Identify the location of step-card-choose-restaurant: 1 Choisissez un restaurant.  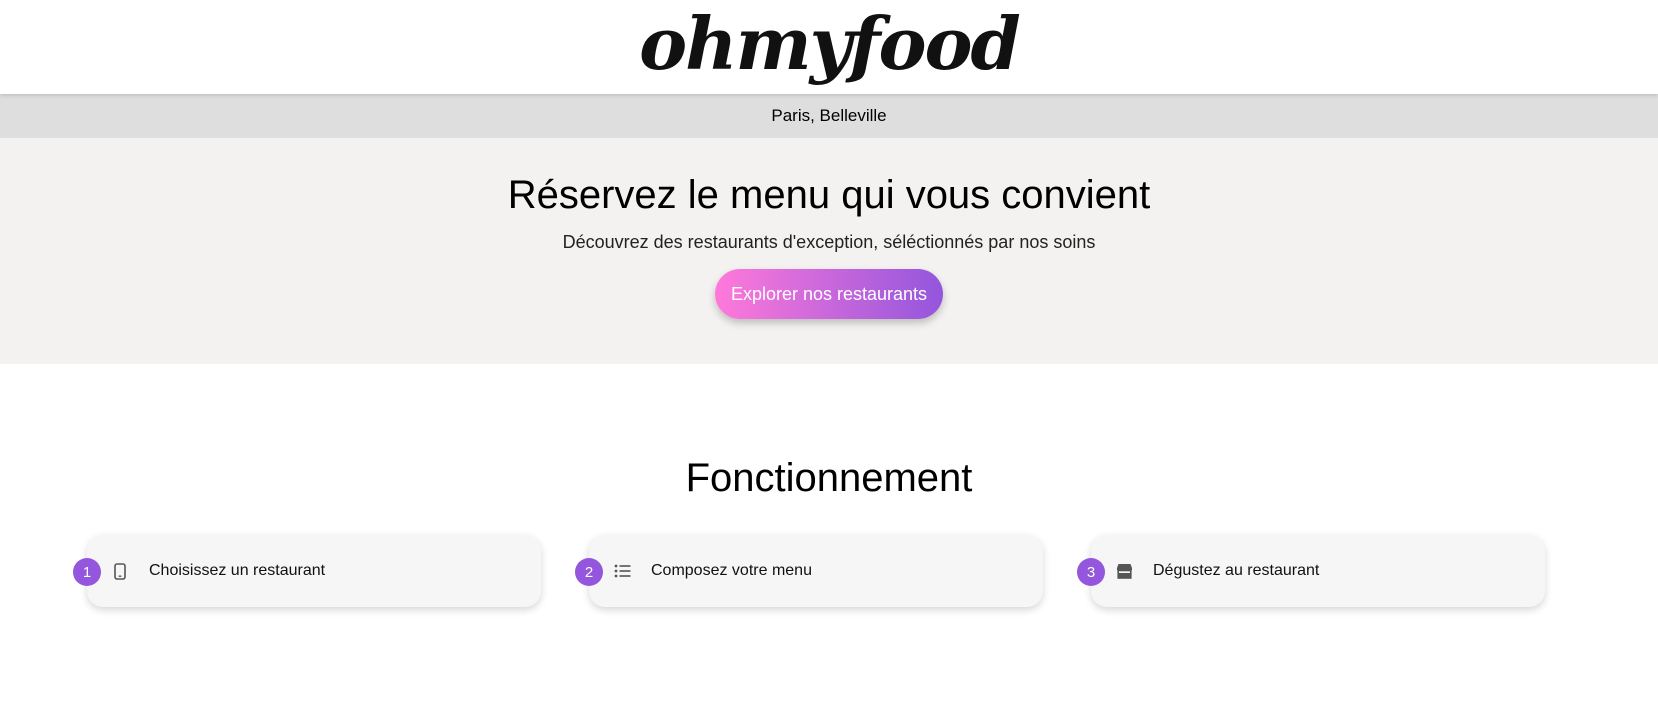
(307, 571).